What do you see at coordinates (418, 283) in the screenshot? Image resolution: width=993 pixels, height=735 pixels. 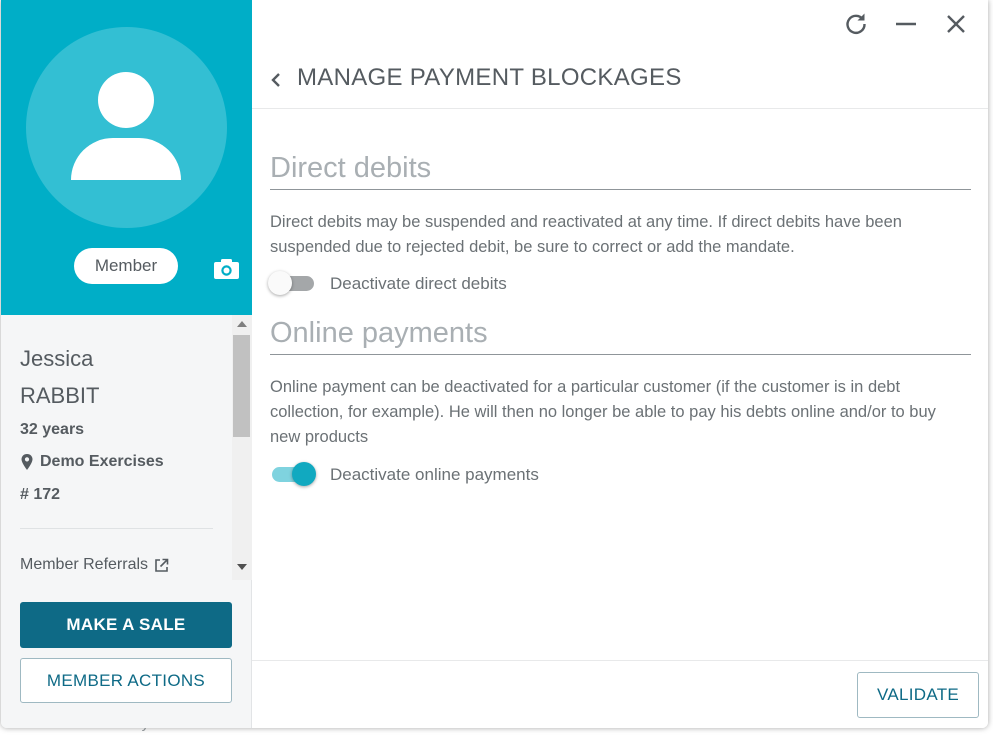 I see `deactivate-direct-debits-label: Deactivate direct debits` at bounding box center [418, 283].